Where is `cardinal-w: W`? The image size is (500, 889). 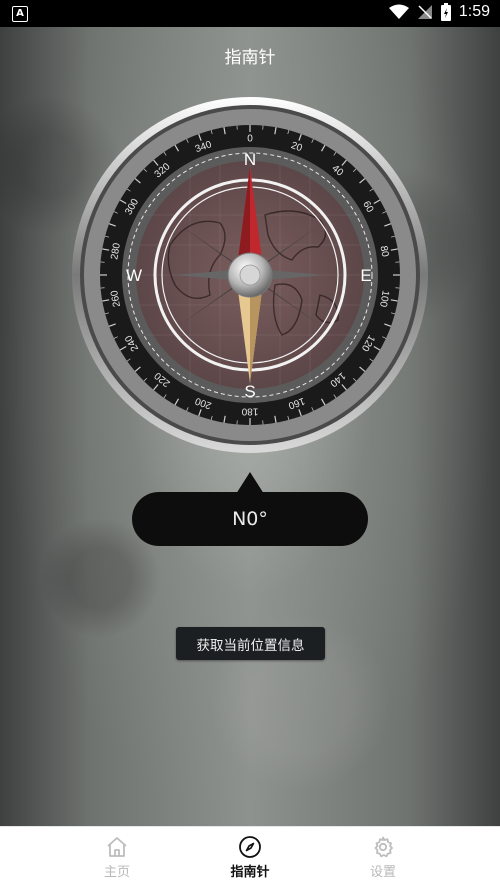 cardinal-w: W is located at coordinates (134, 275).